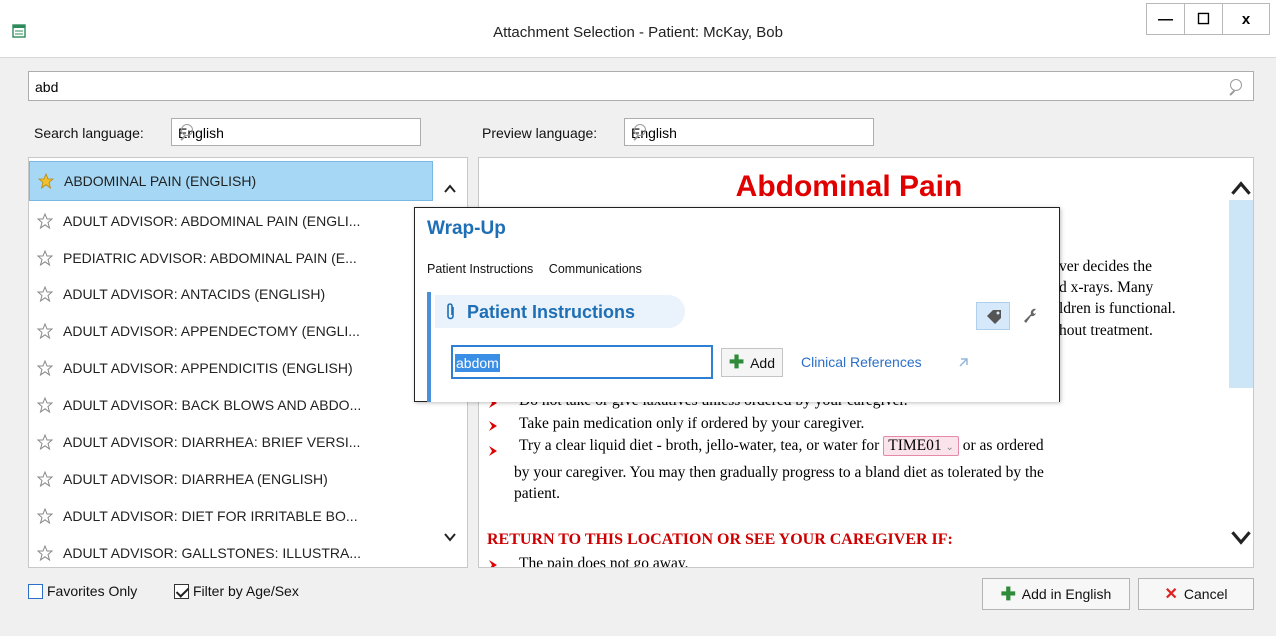  I want to click on search-icon, so click(1235, 87).